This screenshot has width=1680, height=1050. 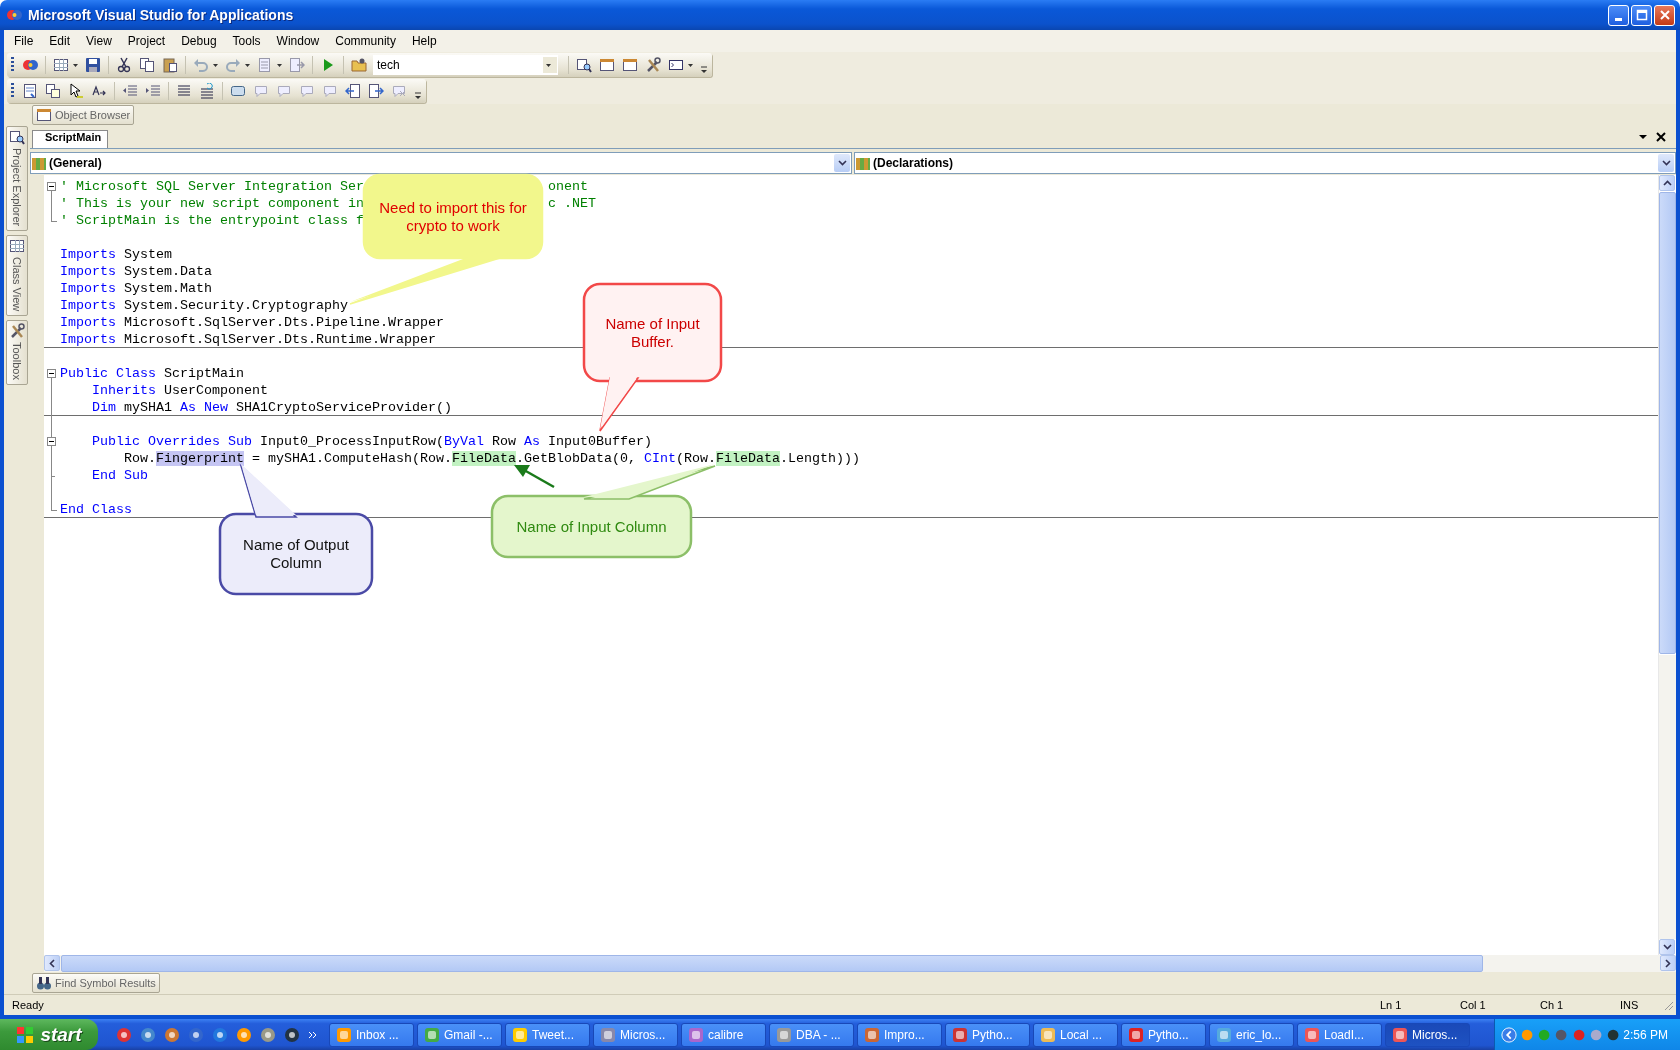 I want to click on menu-item: Edit, so click(x=60, y=41).